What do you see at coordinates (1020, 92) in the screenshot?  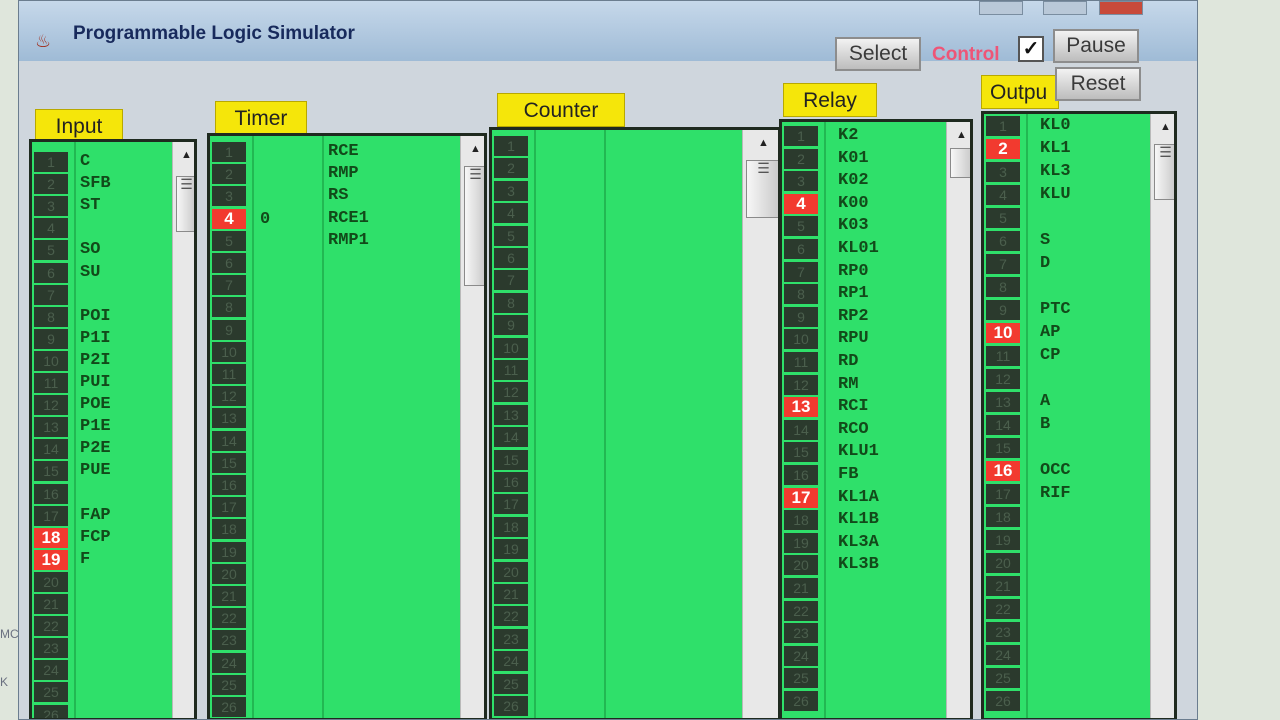 I see `tab-output: Outpu` at bounding box center [1020, 92].